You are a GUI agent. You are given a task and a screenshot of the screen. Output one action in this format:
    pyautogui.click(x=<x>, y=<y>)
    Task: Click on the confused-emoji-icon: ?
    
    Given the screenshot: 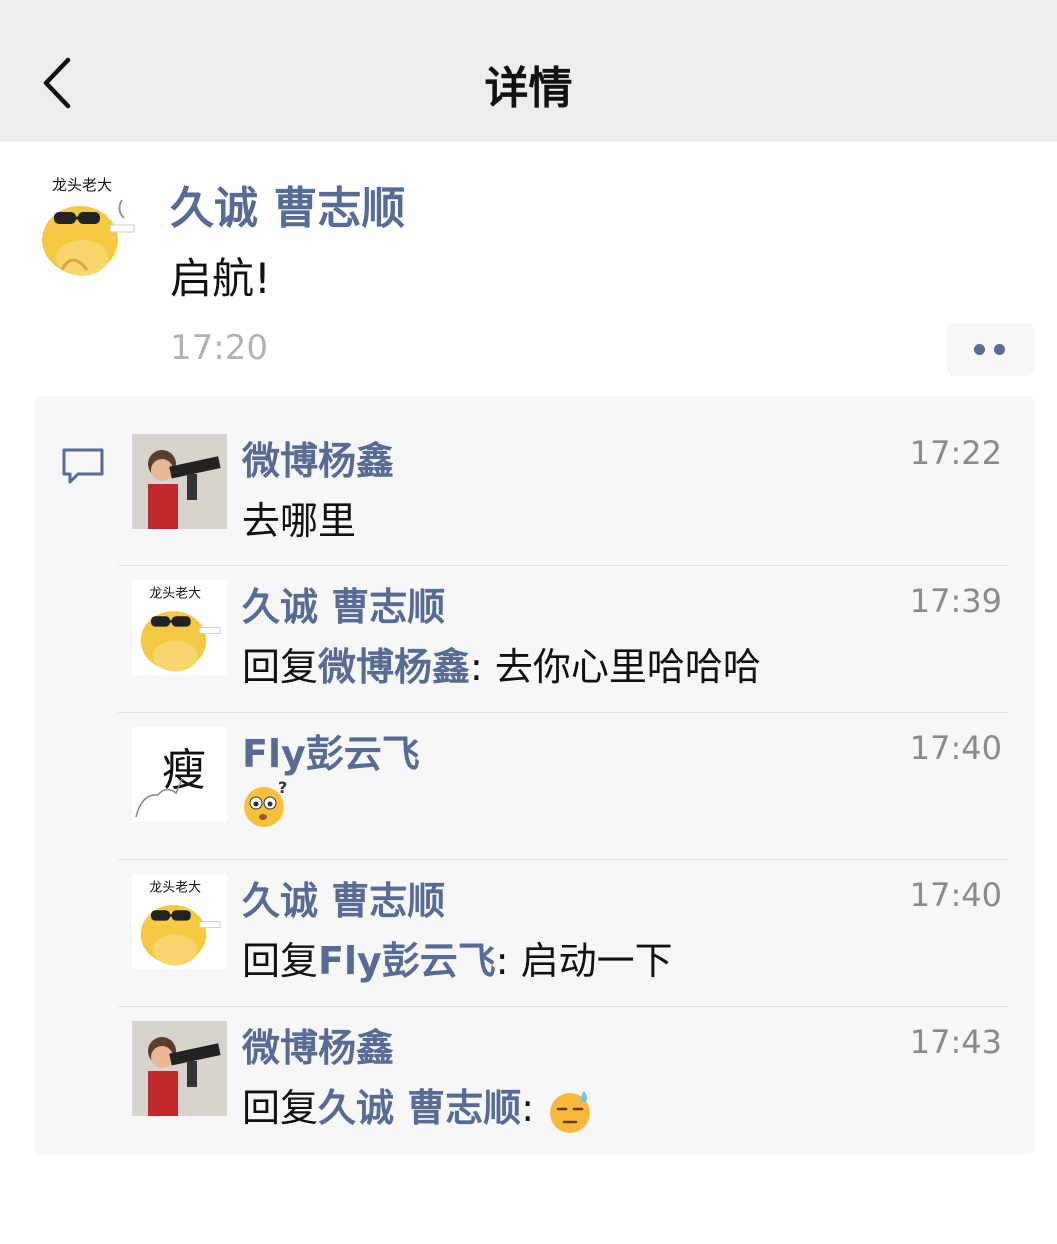 What is the action you would take?
    pyautogui.click(x=265, y=803)
    